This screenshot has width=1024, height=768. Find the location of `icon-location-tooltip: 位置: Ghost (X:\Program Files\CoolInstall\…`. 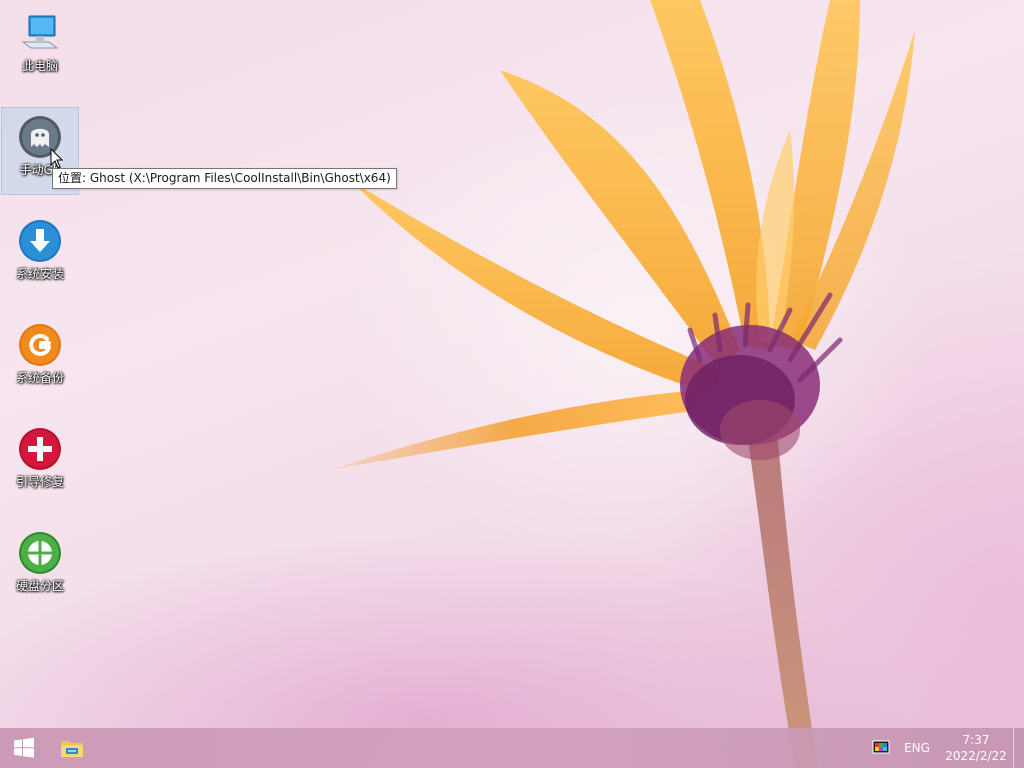

icon-location-tooltip: 位置: Ghost (X:\Program Files\CoolInstall\… is located at coordinates (224, 178).